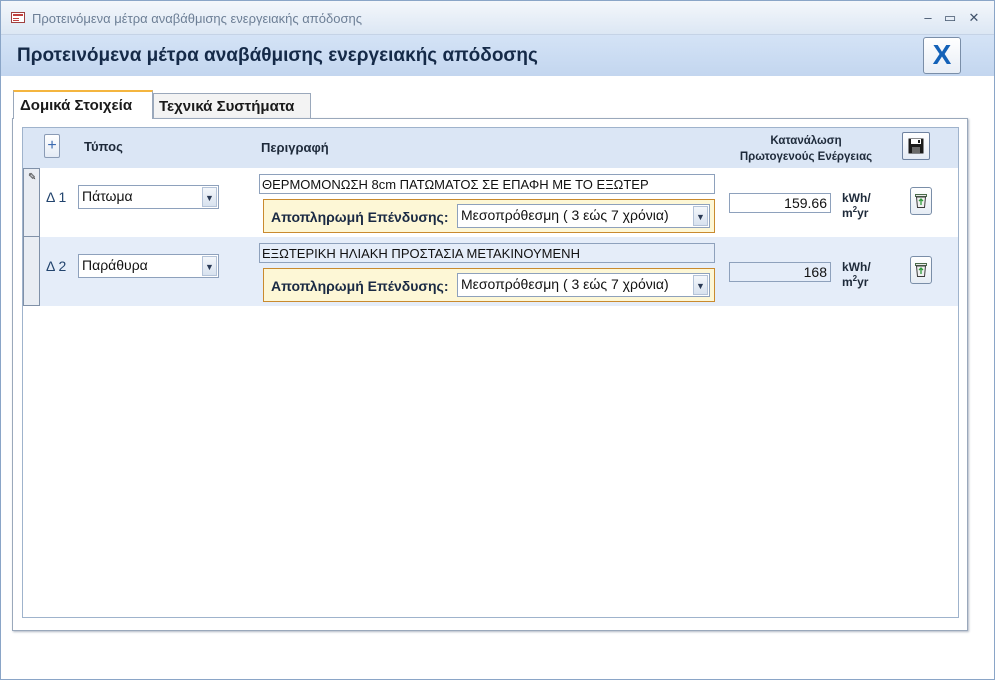 This screenshot has height=680, width=995. What do you see at coordinates (148, 197) in the screenshot?
I see `type-combo: Πάτωμα ▼` at bounding box center [148, 197].